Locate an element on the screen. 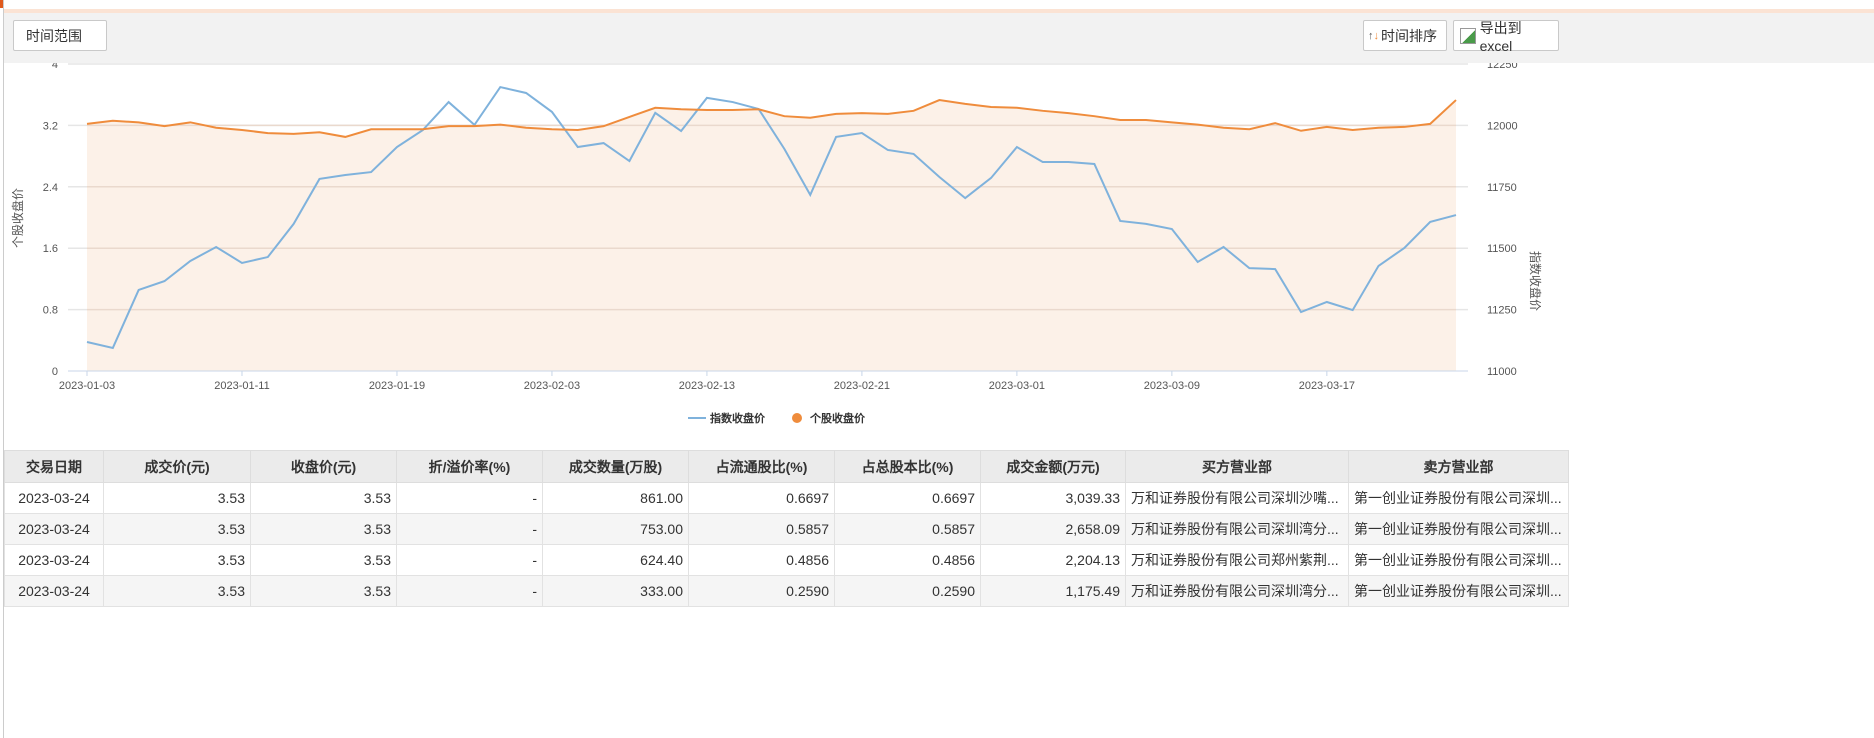 Image resolution: width=1874 pixels, height=738 pixels. right-axis-tick: 11000 is located at coordinates (1502, 372).